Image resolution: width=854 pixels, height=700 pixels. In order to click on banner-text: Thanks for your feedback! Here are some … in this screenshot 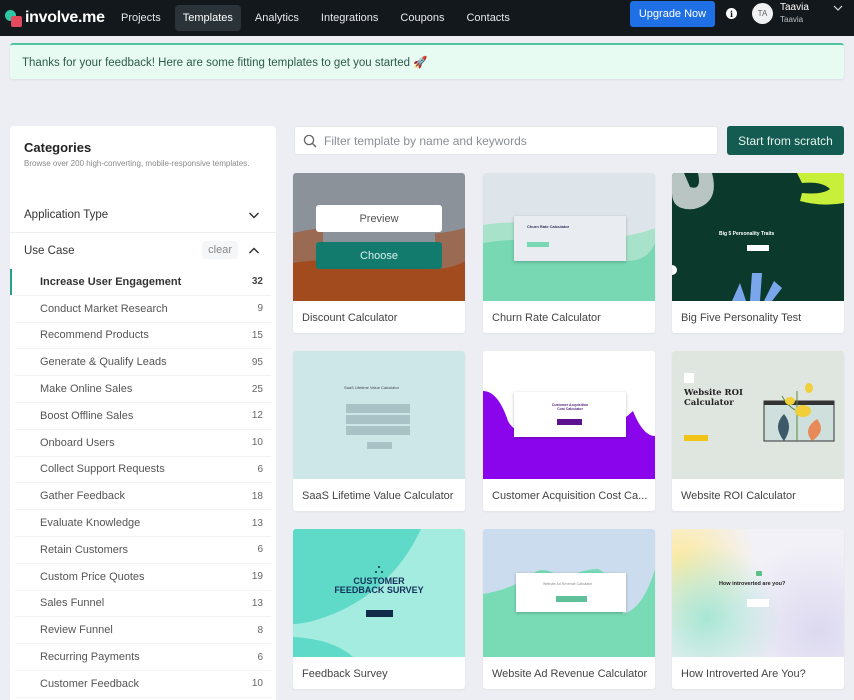, I will do `click(225, 63)`.